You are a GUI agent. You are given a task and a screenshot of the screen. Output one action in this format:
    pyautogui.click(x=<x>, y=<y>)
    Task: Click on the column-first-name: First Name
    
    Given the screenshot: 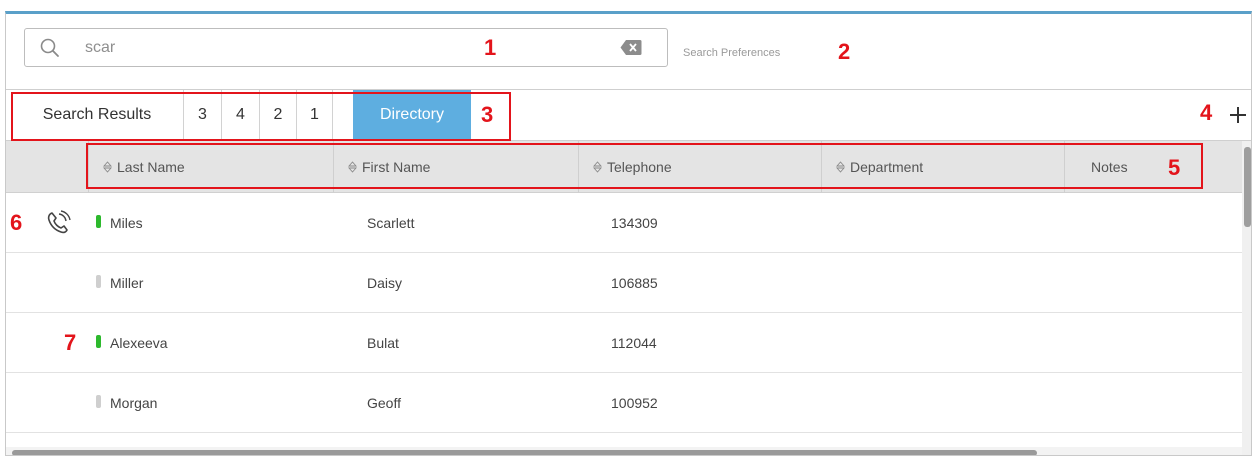 What is the action you would take?
    pyautogui.click(x=455, y=167)
    